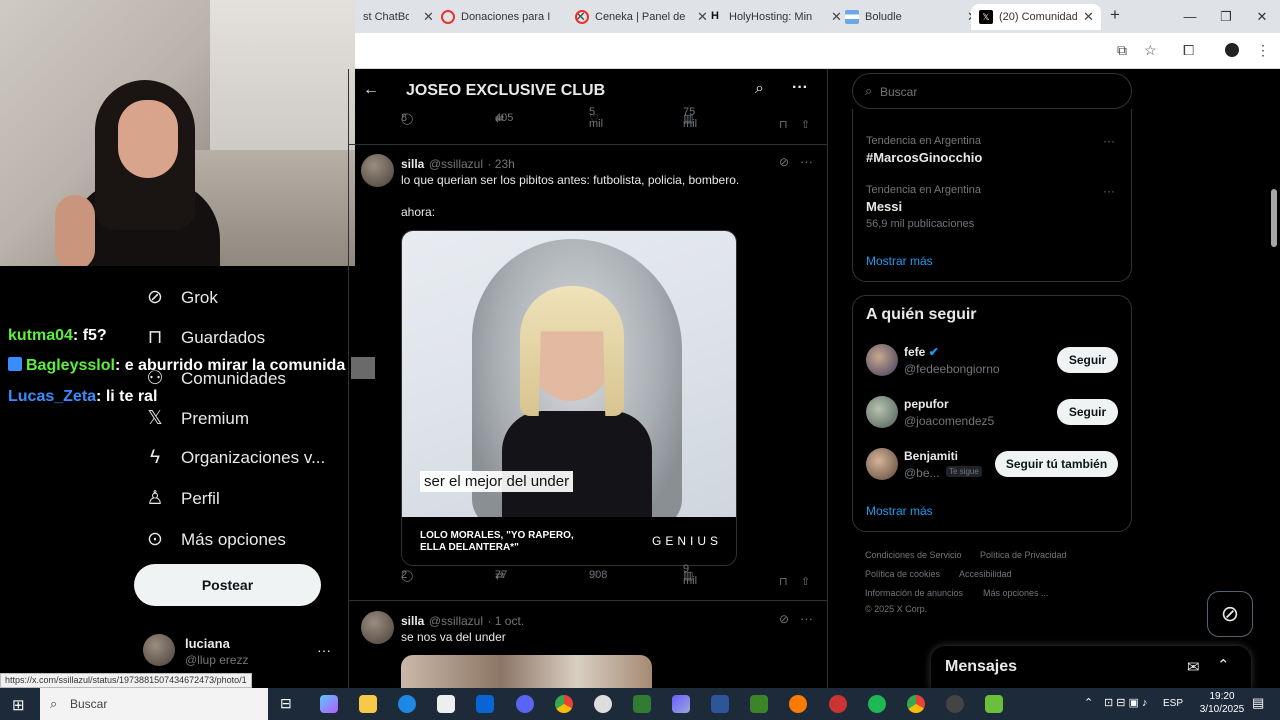  What do you see at coordinates (1193, 667) in the screenshot?
I see `new-message-icon: ✉` at bounding box center [1193, 667].